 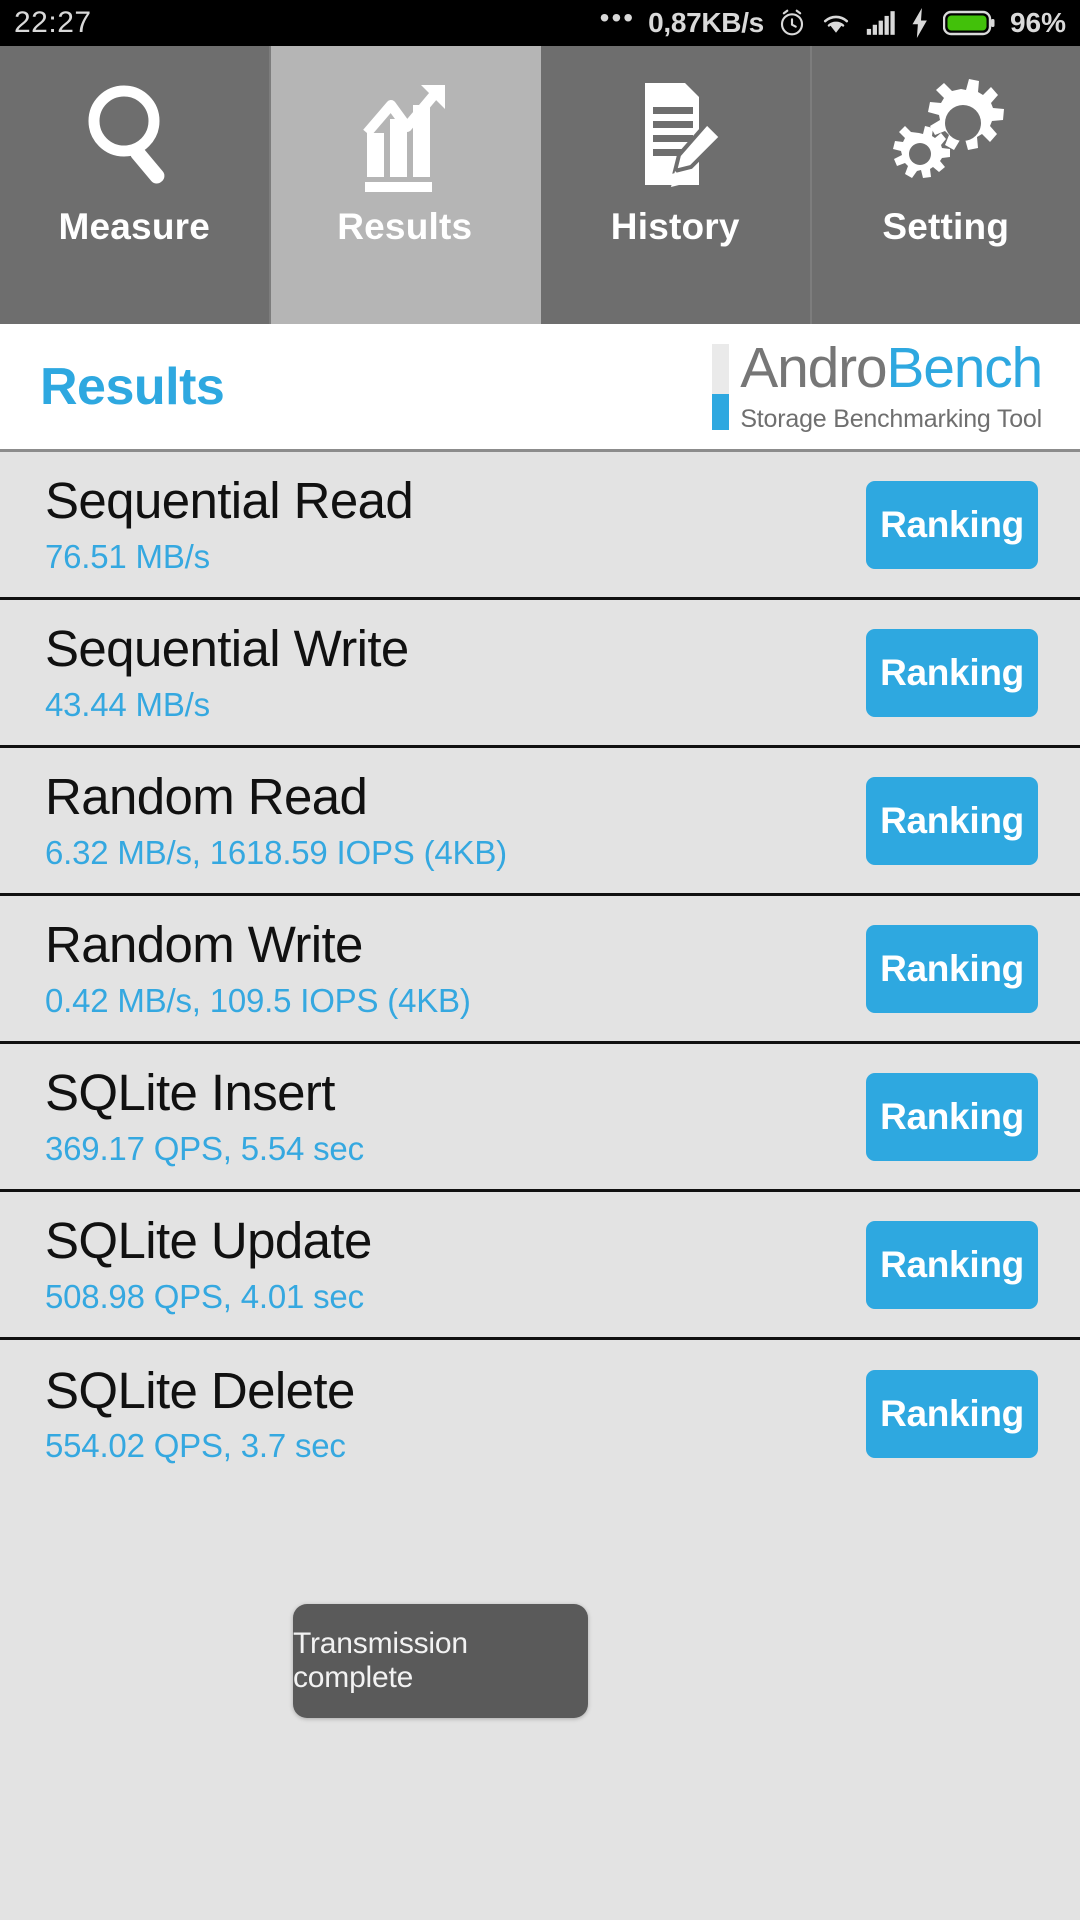 I want to click on status-bar: 22:27 ••• 0,87KB/s 96%, so click(x=540, y=23).